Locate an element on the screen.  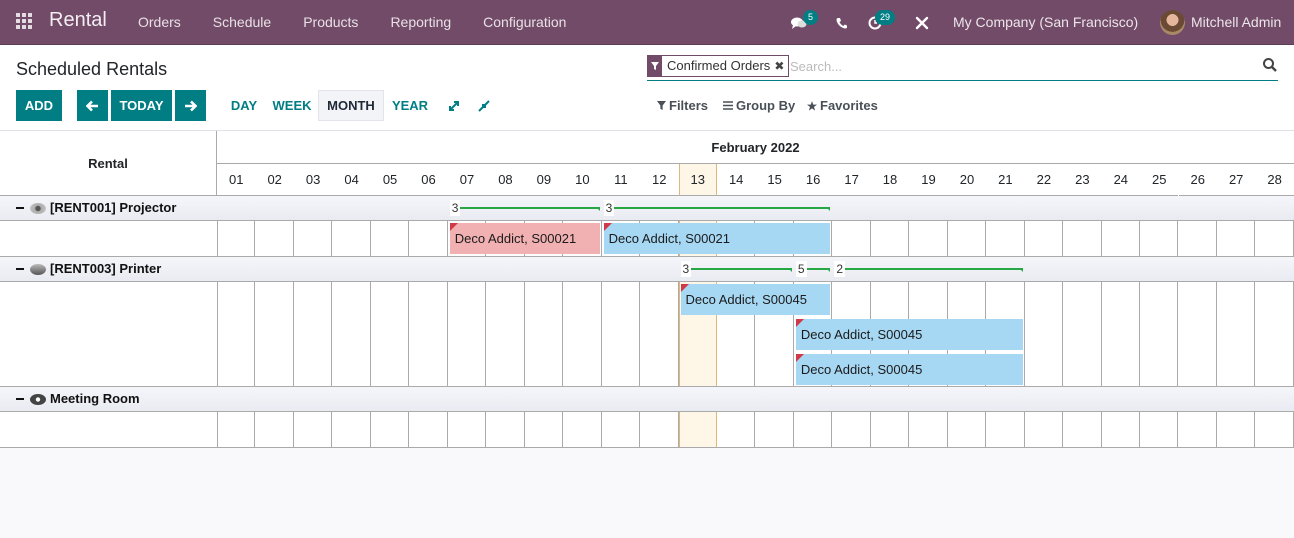
debug-tools-button is located at coordinates (922, 22).